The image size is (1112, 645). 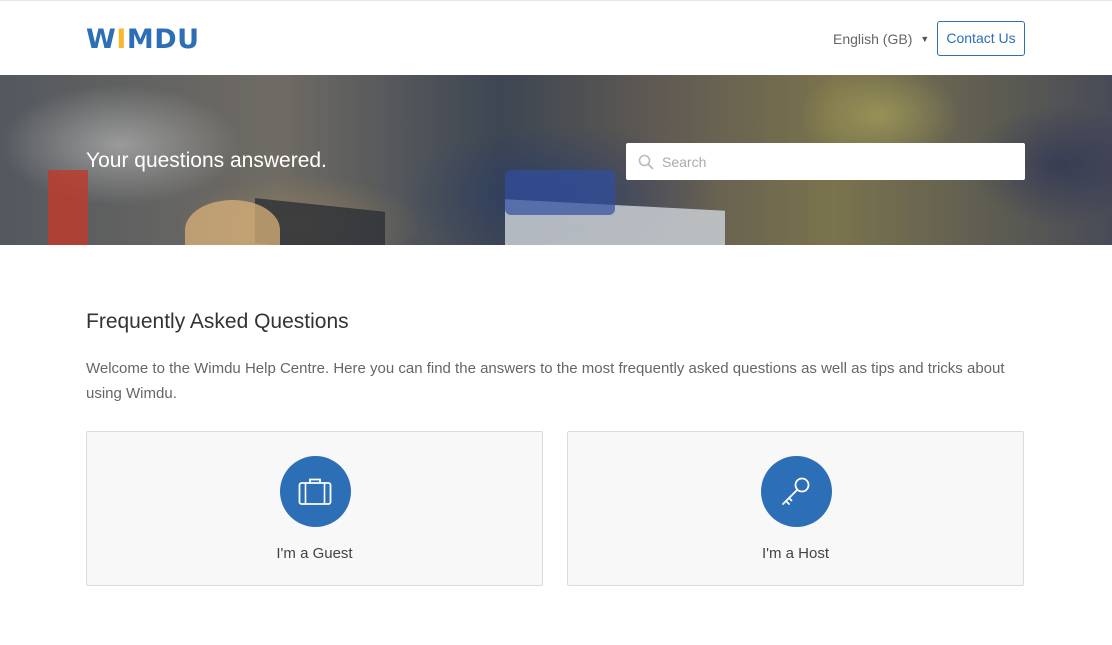 What do you see at coordinates (560, 192) in the screenshot?
I see `hero-photo-chair` at bounding box center [560, 192].